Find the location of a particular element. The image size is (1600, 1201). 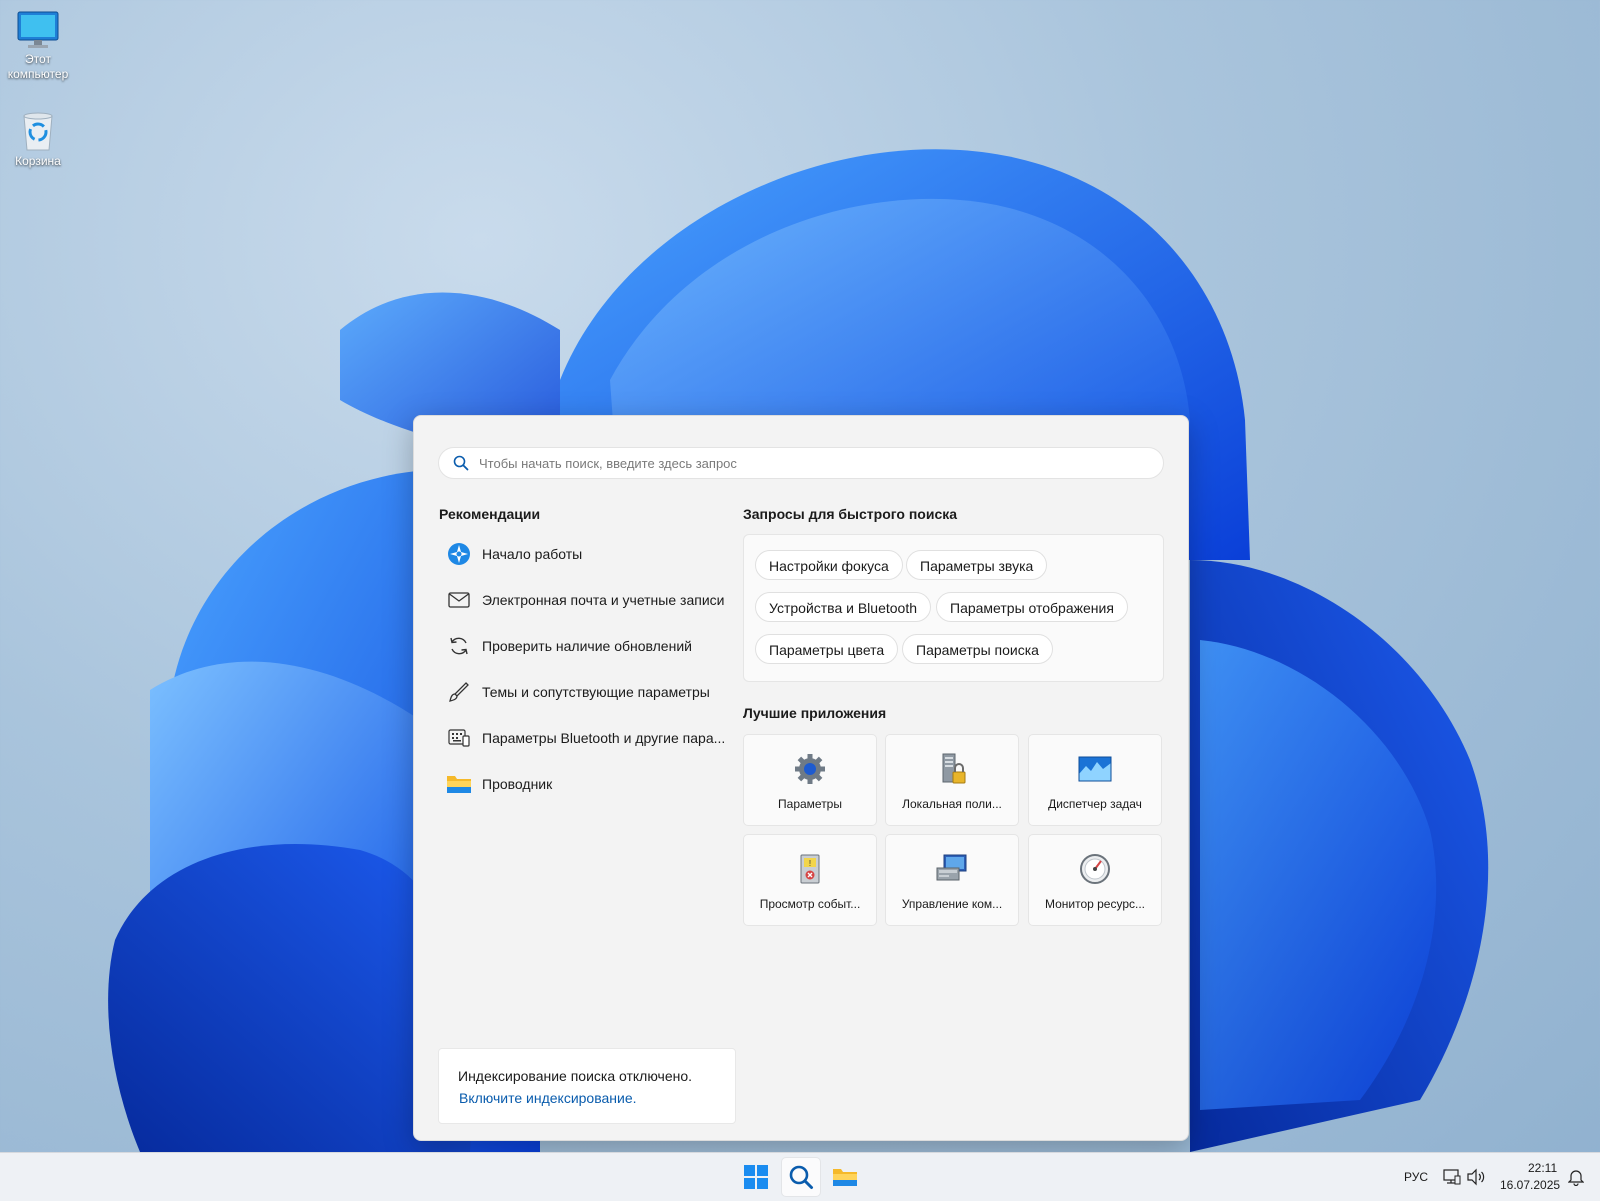

desktop-icon-recycle-bin: Корзина is located at coordinates (38, 139).